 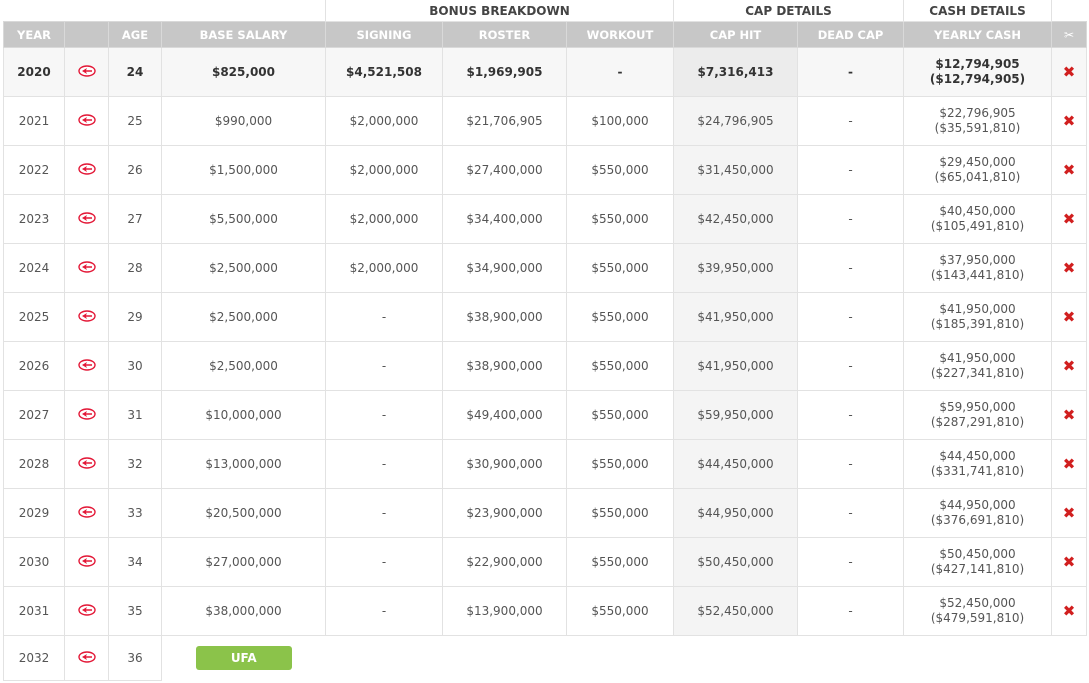 I want to click on col-signing: SIGNING, so click(x=384, y=34).